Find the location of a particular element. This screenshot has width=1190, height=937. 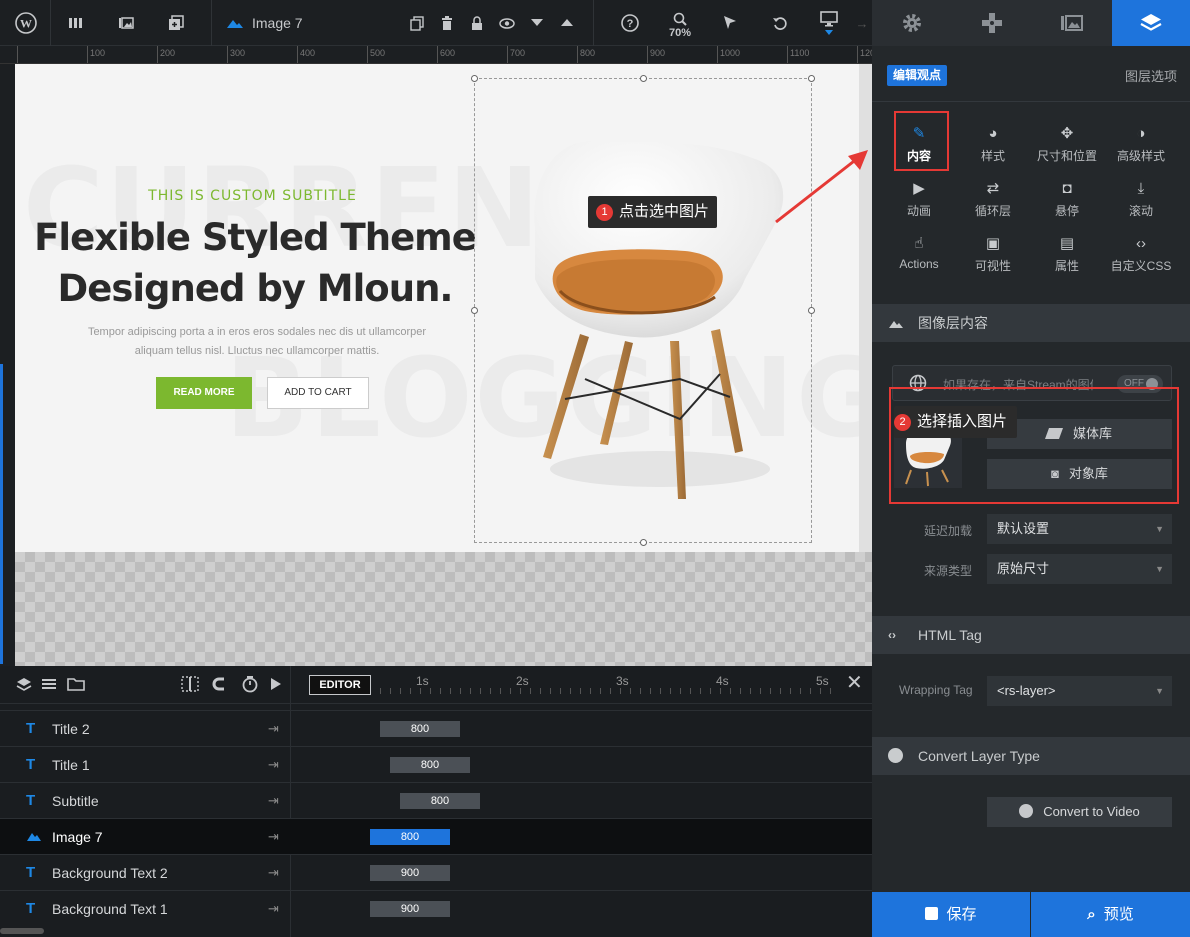

chevron-down-icon: ▼ is located at coordinates (1159, 691).